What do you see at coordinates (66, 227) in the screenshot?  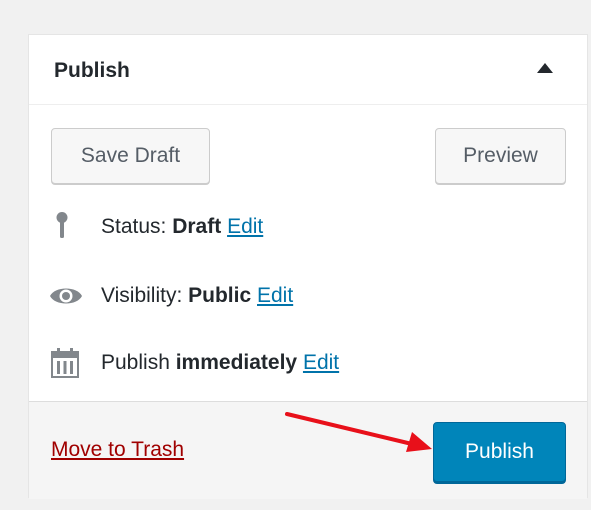 I see `pin-icon` at bounding box center [66, 227].